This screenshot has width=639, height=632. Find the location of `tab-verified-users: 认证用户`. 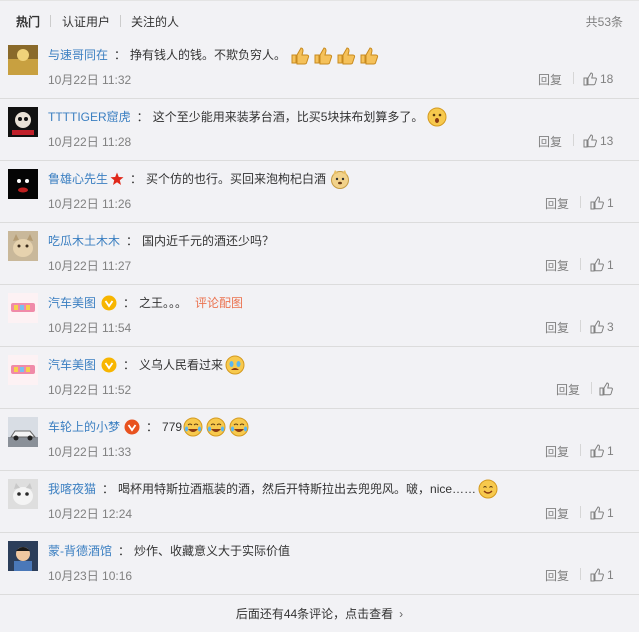

tab-verified-users: 认证用户 is located at coordinates (86, 21).